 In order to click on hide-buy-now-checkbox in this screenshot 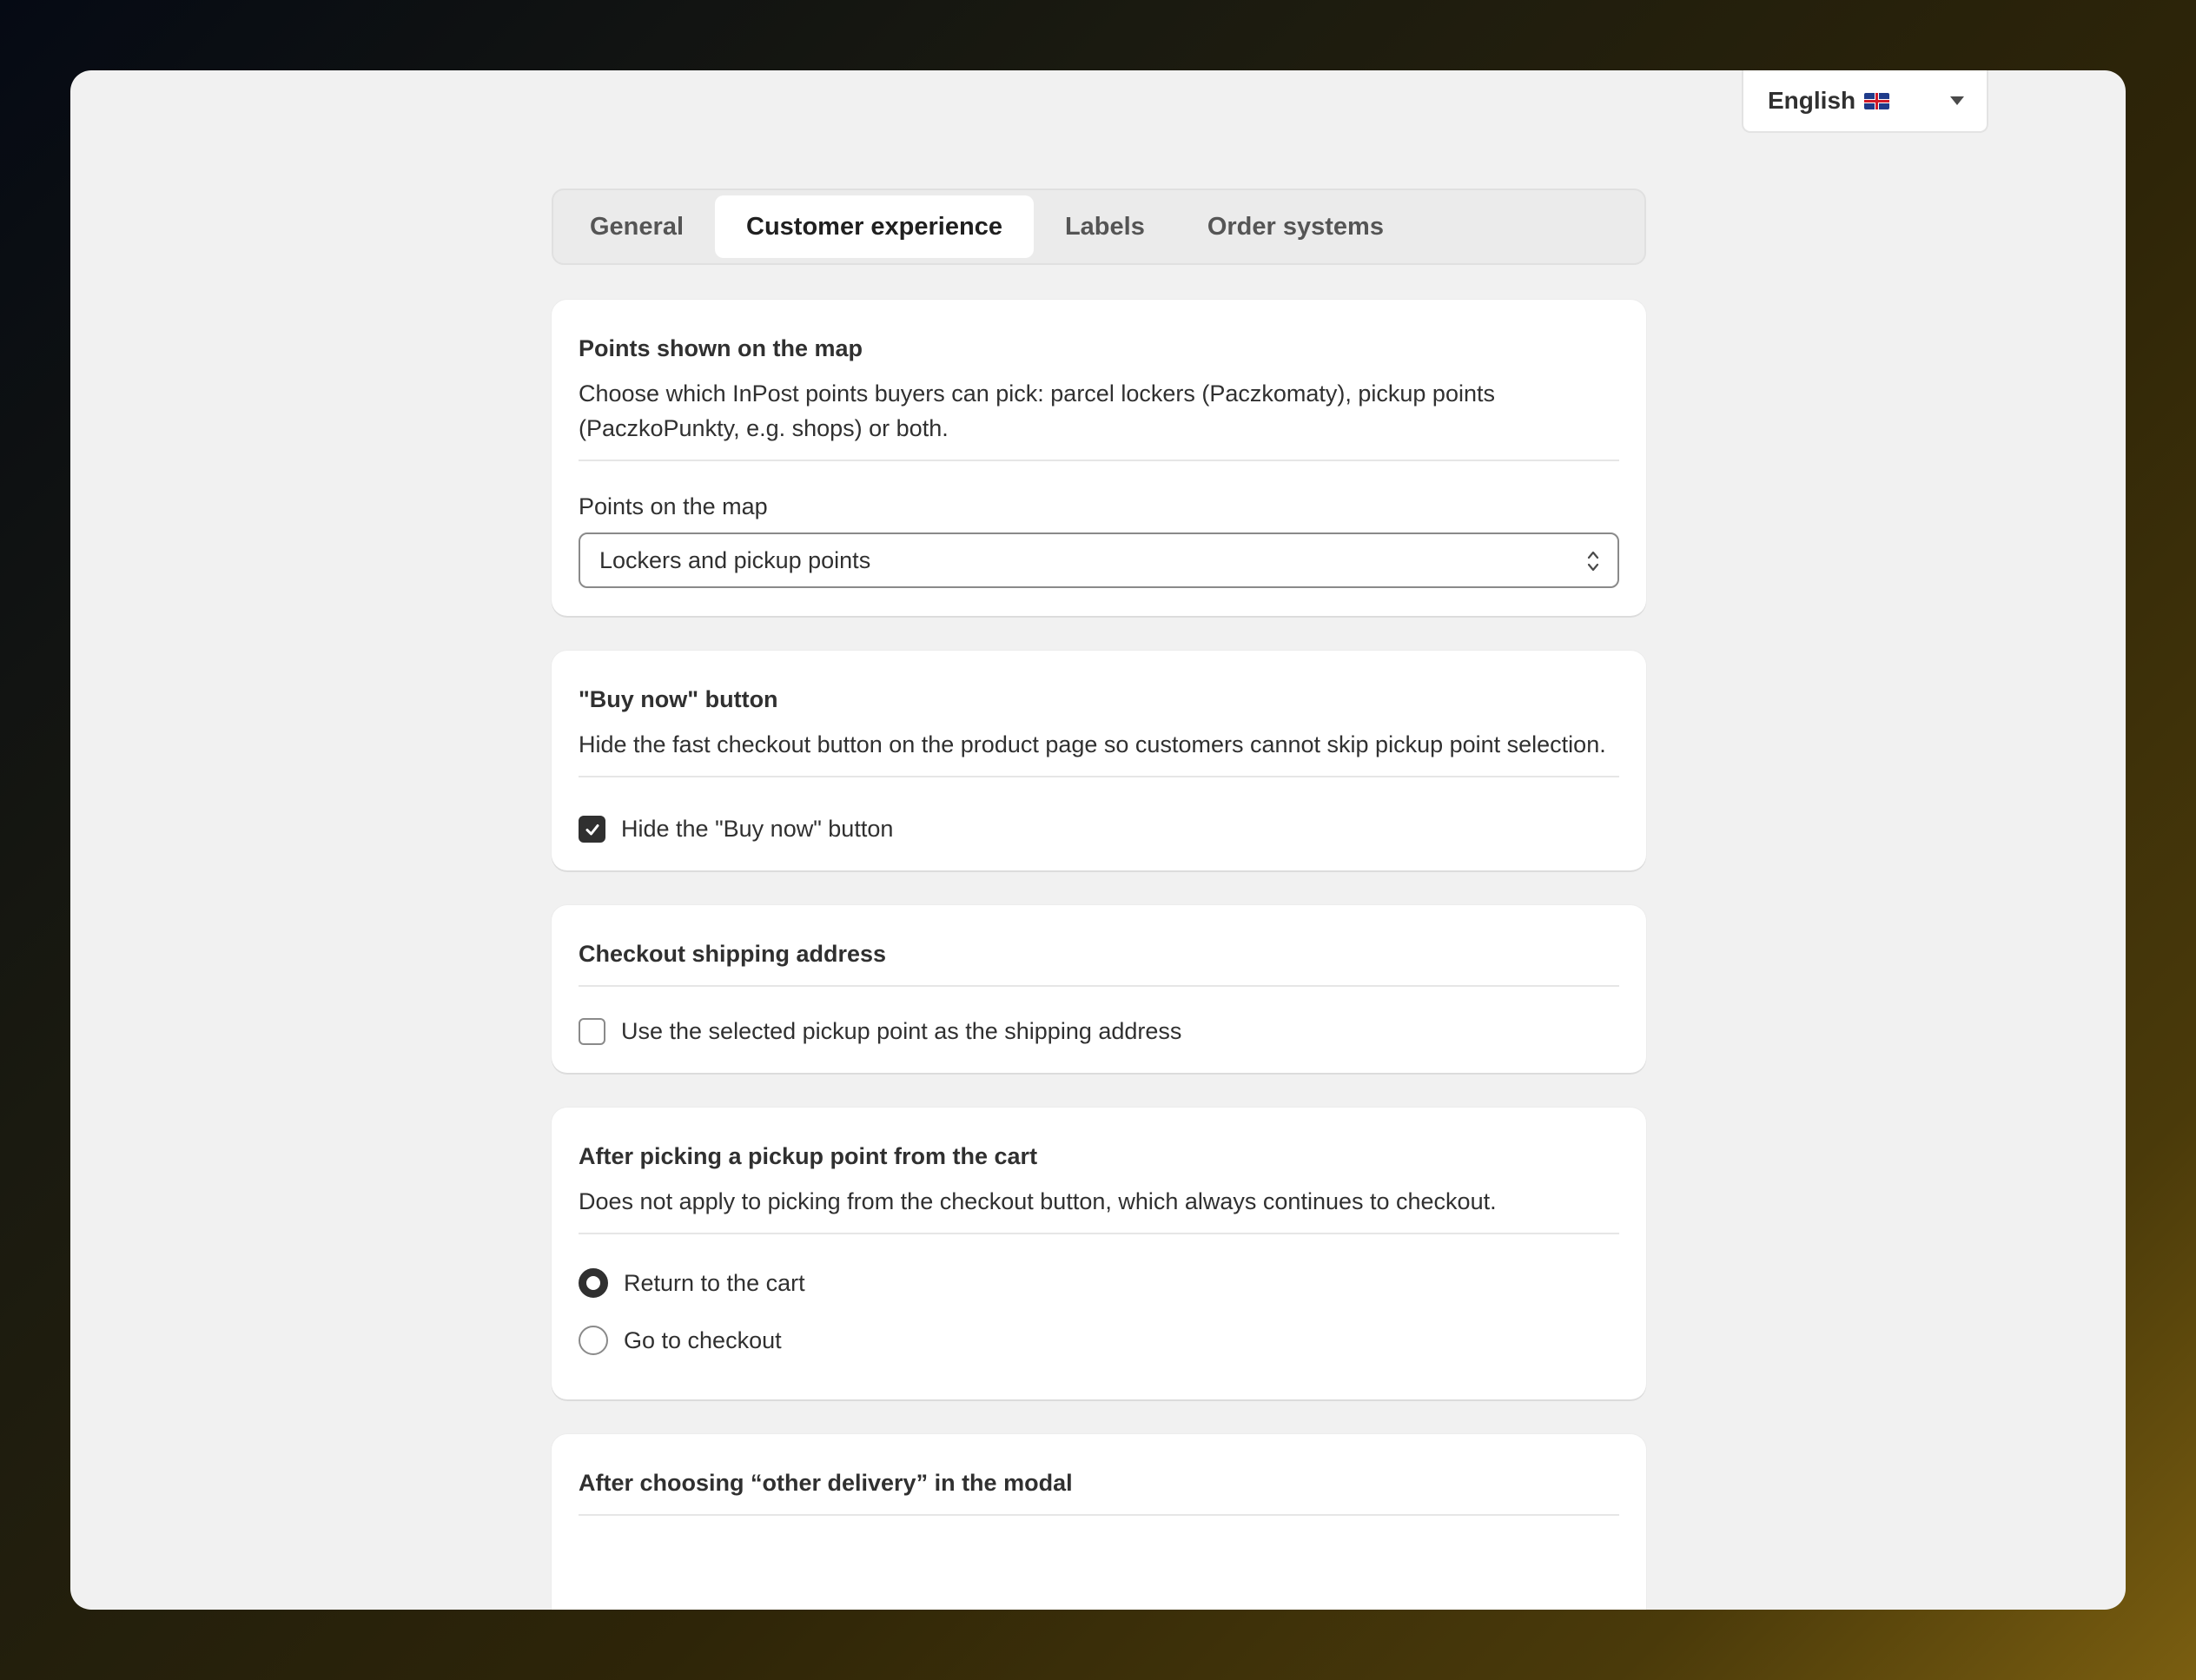, I will do `click(592, 829)`.